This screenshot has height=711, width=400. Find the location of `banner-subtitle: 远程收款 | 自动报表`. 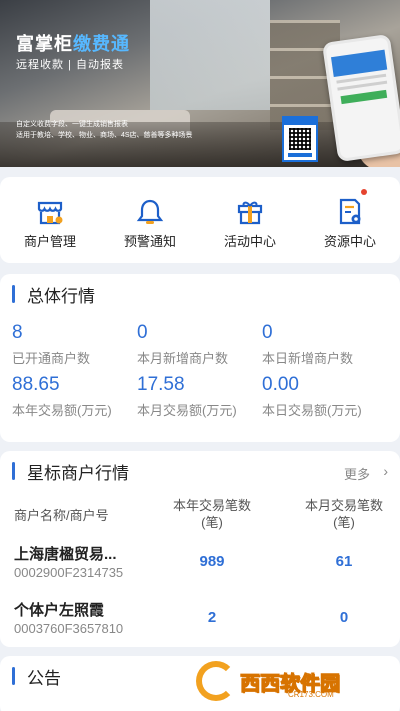

banner-subtitle: 远程收款 | 自动报表 is located at coordinates (70, 65).